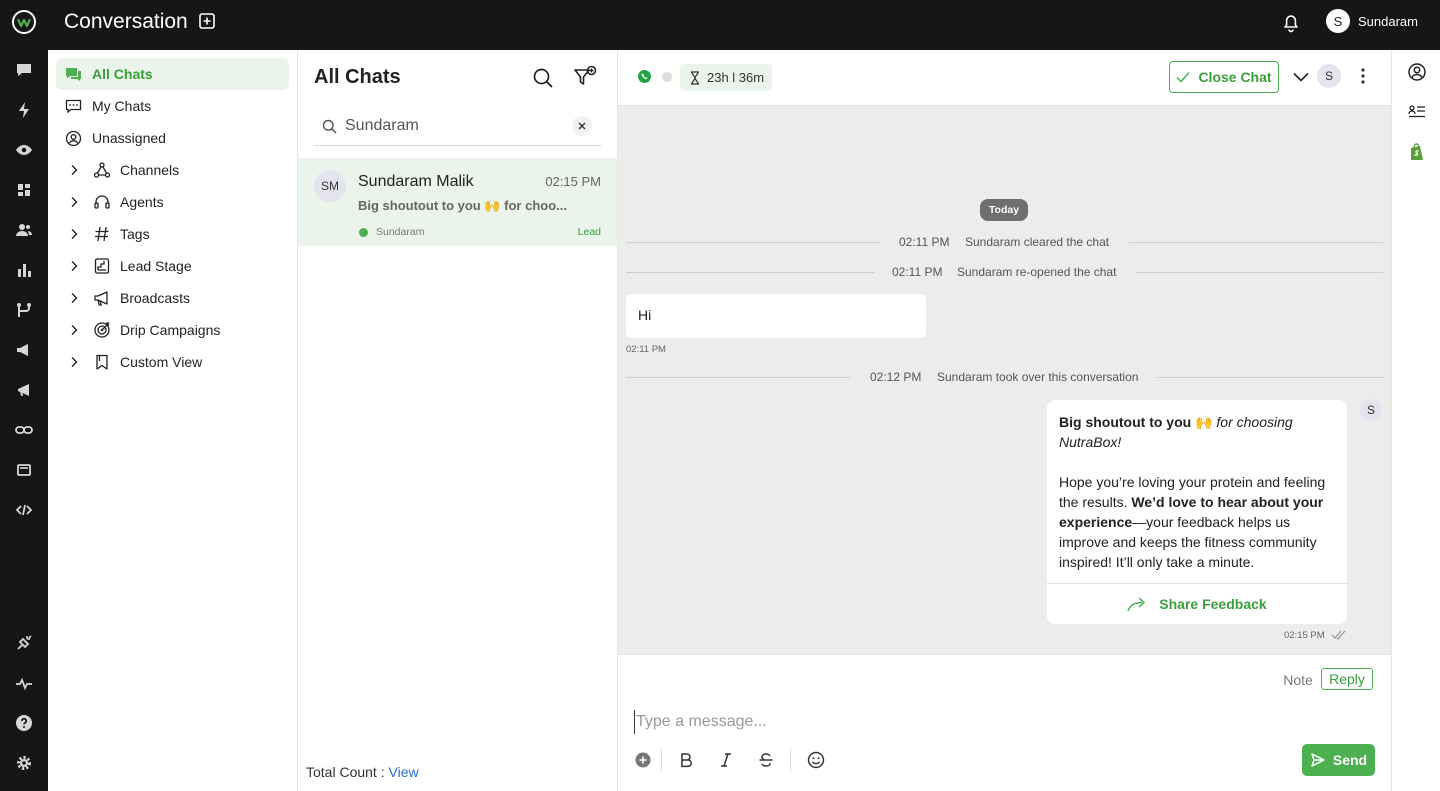 Image resolution: width=1440 pixels, height=791 pixels. I want to click on sidebar-item-label: My Chats, so click(122, 106).